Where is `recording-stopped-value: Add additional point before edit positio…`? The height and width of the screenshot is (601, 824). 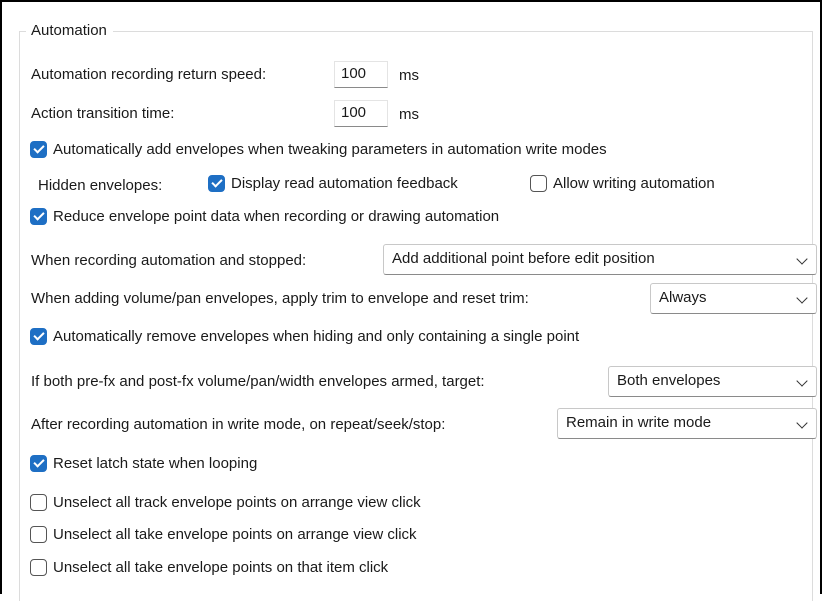
recording-stopped-value: Add additional point before edit positio… is located at coordinates (523, 258).